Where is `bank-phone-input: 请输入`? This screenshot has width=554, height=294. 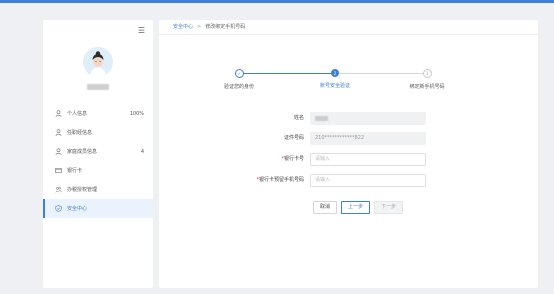 bank-phone-input: 请输入 is located at coordinates (368, 180).